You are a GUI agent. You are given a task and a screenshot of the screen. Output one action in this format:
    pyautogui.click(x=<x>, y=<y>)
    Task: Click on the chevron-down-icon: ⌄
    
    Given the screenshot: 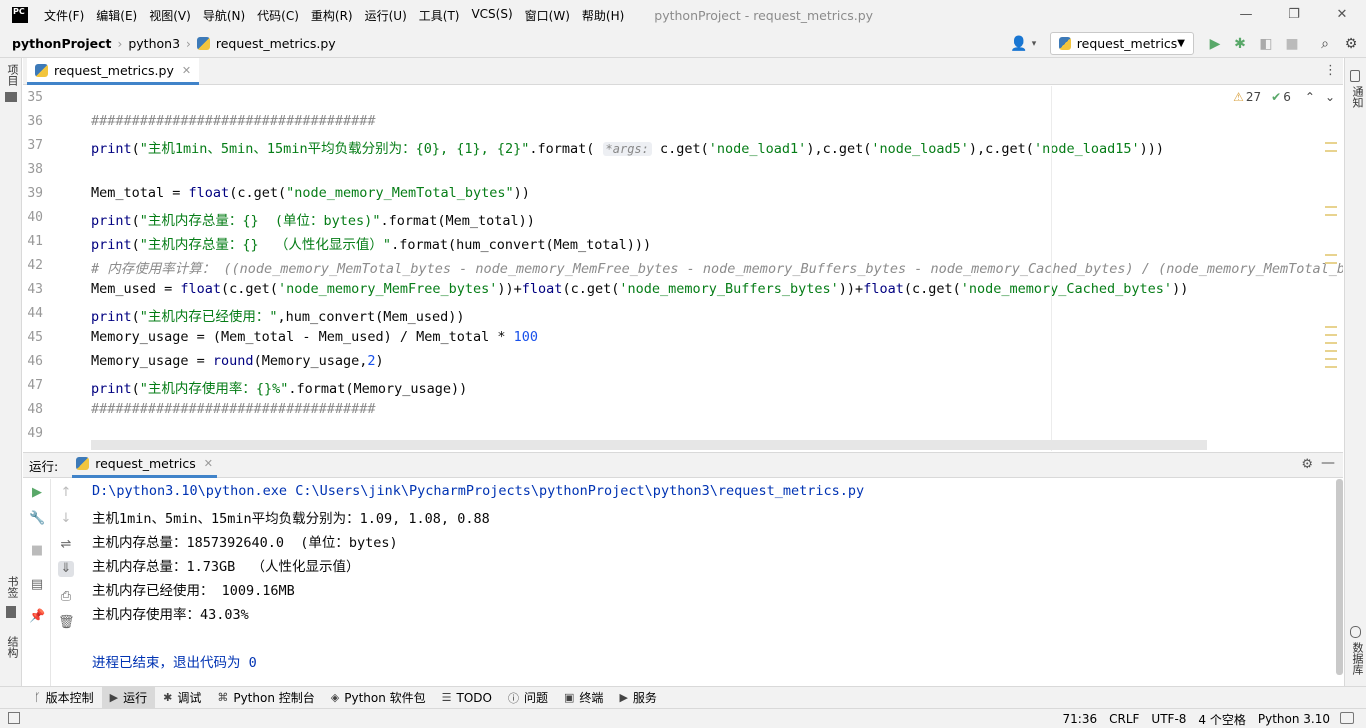 What is the action you would take?
    pyautogui.click(x=1330, y=97)
    